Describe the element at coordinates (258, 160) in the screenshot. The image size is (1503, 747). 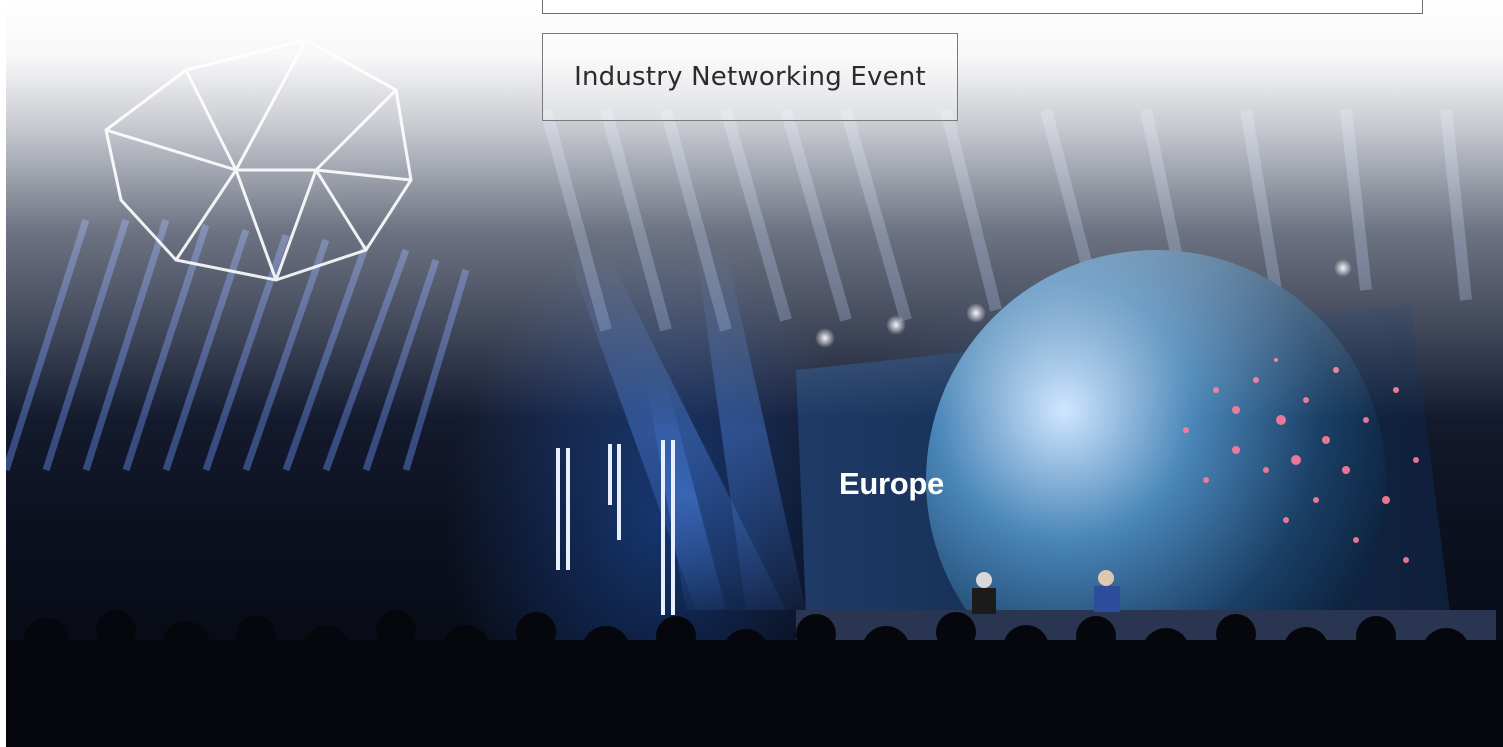
I see `geodesic-light-sculpture` at that location.